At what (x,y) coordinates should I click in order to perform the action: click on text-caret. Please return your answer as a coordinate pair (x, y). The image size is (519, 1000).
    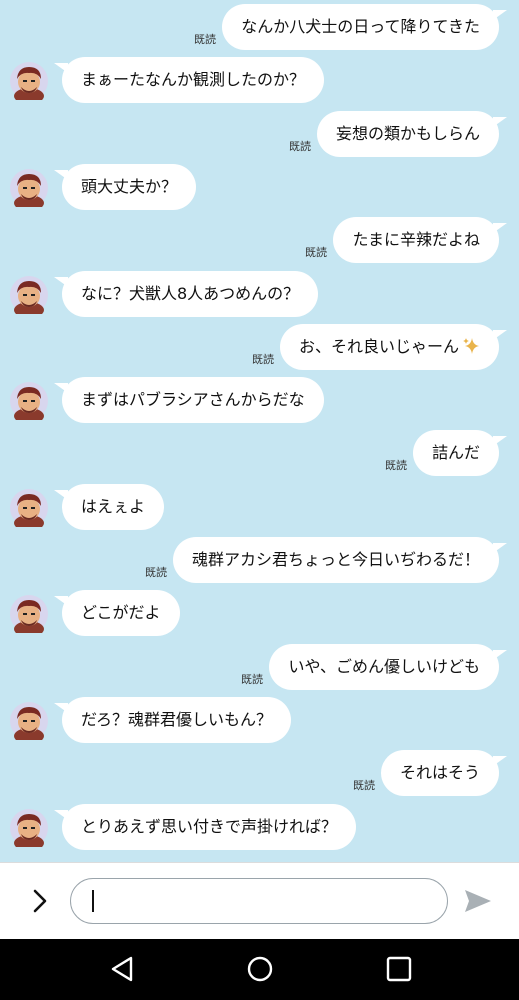
    Looking at the image, I should click on (93, 901).